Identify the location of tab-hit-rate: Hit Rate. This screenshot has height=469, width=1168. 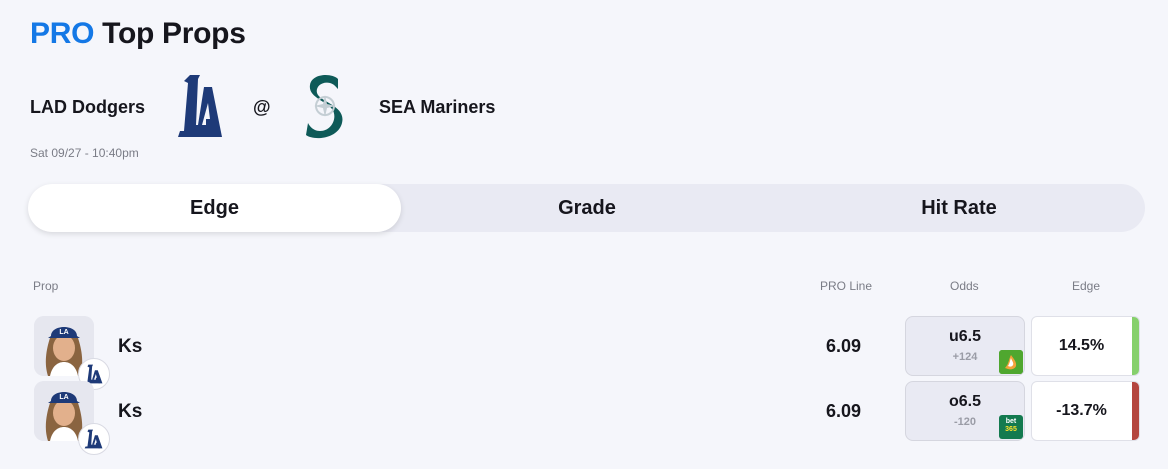
(959, 208).